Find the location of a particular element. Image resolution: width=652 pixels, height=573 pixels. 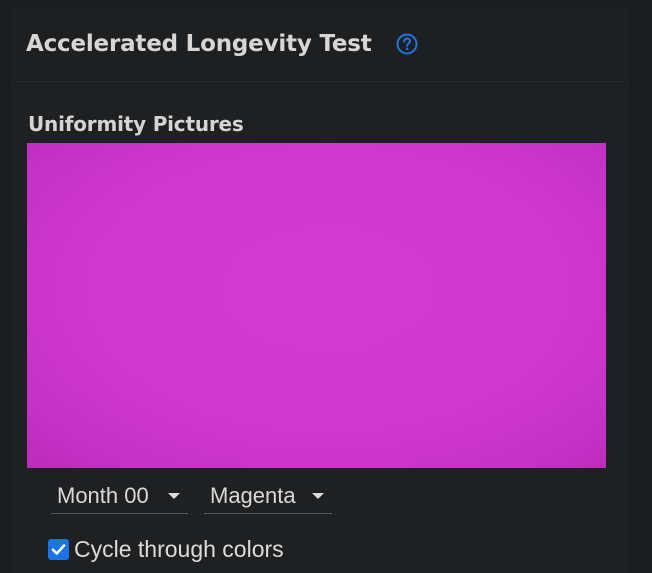

question-circle-icon is located at coordinates (407, 44).